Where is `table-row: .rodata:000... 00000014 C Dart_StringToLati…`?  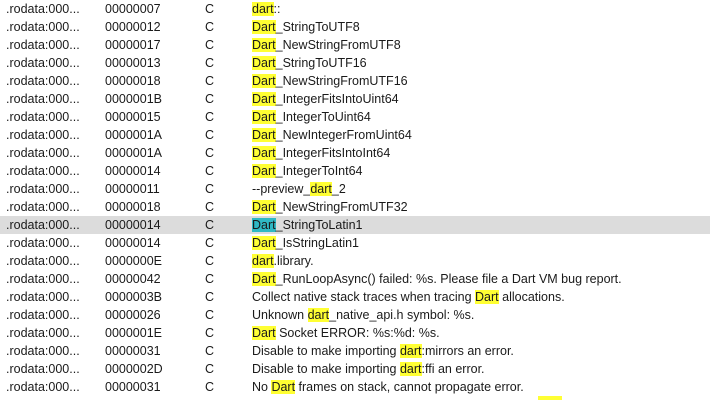 table-row: .rodata:000... 00000014 C Dart_StringToLati… is located at coordinates (355, 225).